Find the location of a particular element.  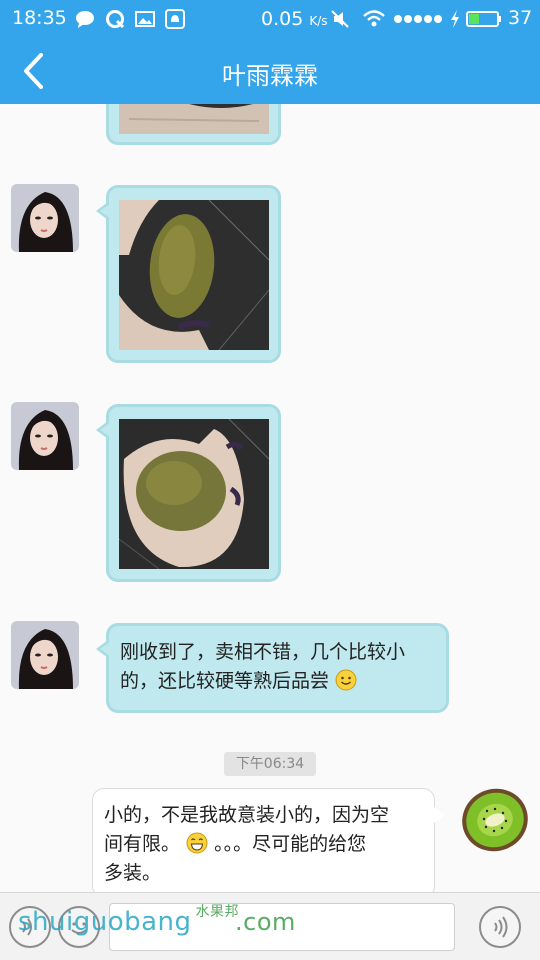

message-text: 小的，不是我故意装小的，因为空 间有限。 。。。尽可能的给您 多装。 is located at coordinates (247, 844).